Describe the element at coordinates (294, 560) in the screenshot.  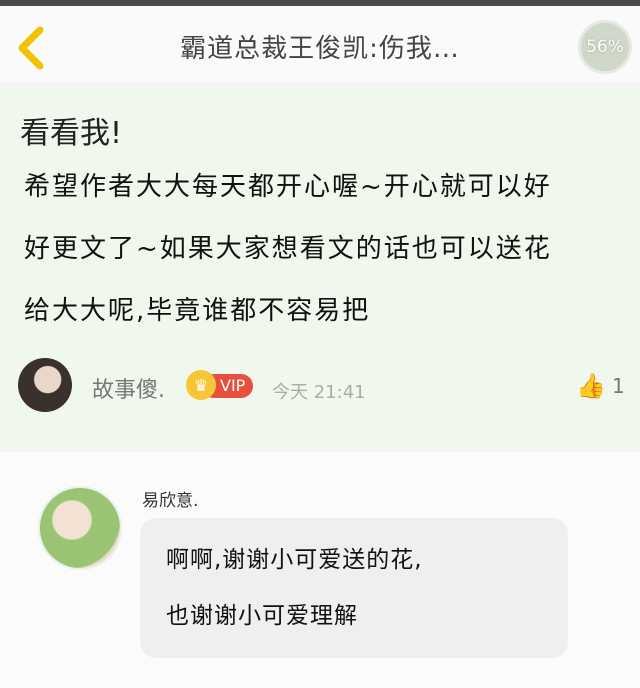
I see `reply-line: 啊啊,谢谢小可爱送的花,` at that location.